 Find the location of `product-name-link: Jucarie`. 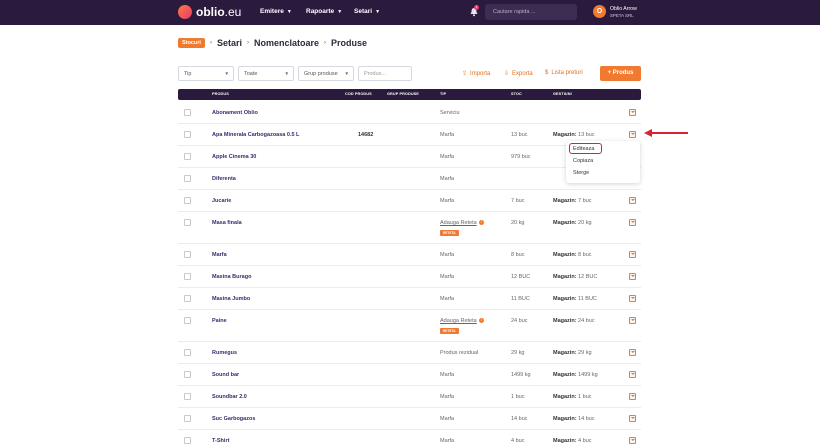

product-name-link: Jucarie is located at coordinates (221, 201).